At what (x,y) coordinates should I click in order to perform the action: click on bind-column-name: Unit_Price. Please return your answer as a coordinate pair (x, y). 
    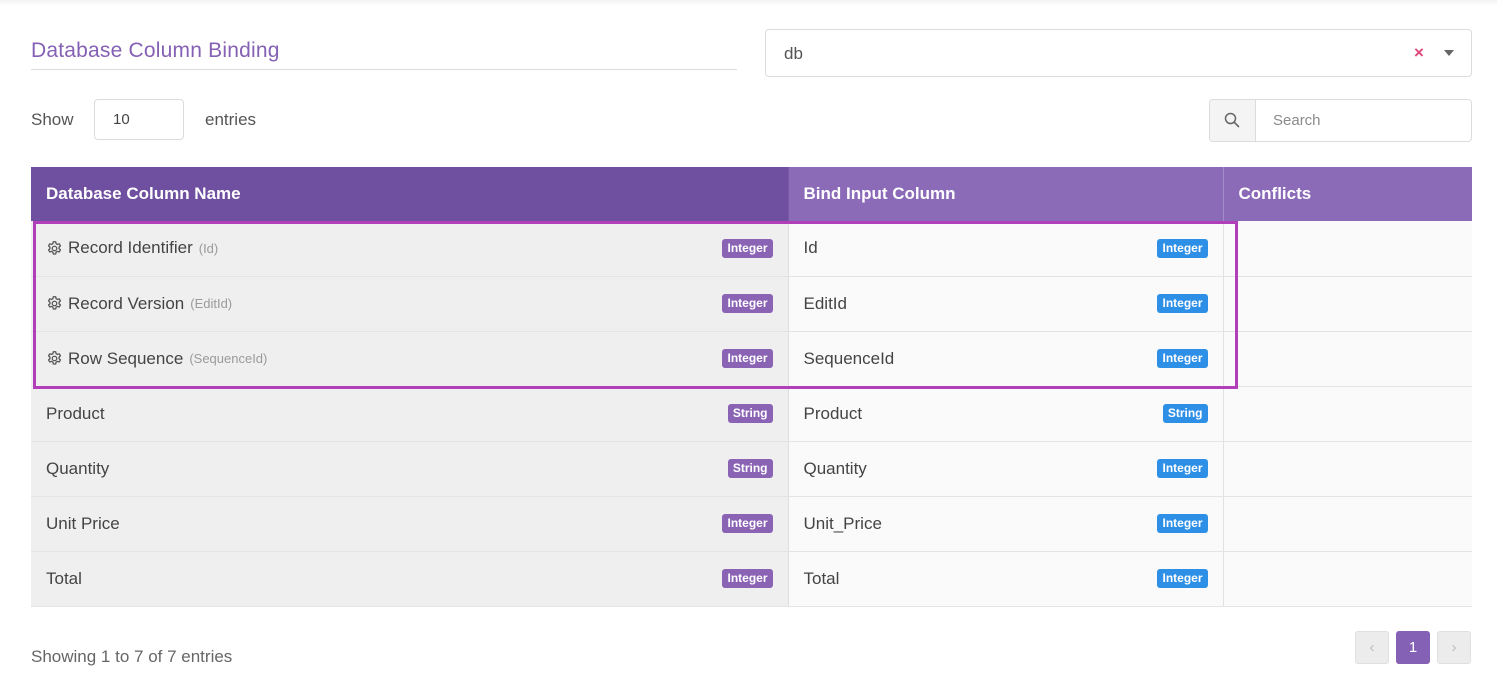
    Looking at the image, I should click on (842, 523).